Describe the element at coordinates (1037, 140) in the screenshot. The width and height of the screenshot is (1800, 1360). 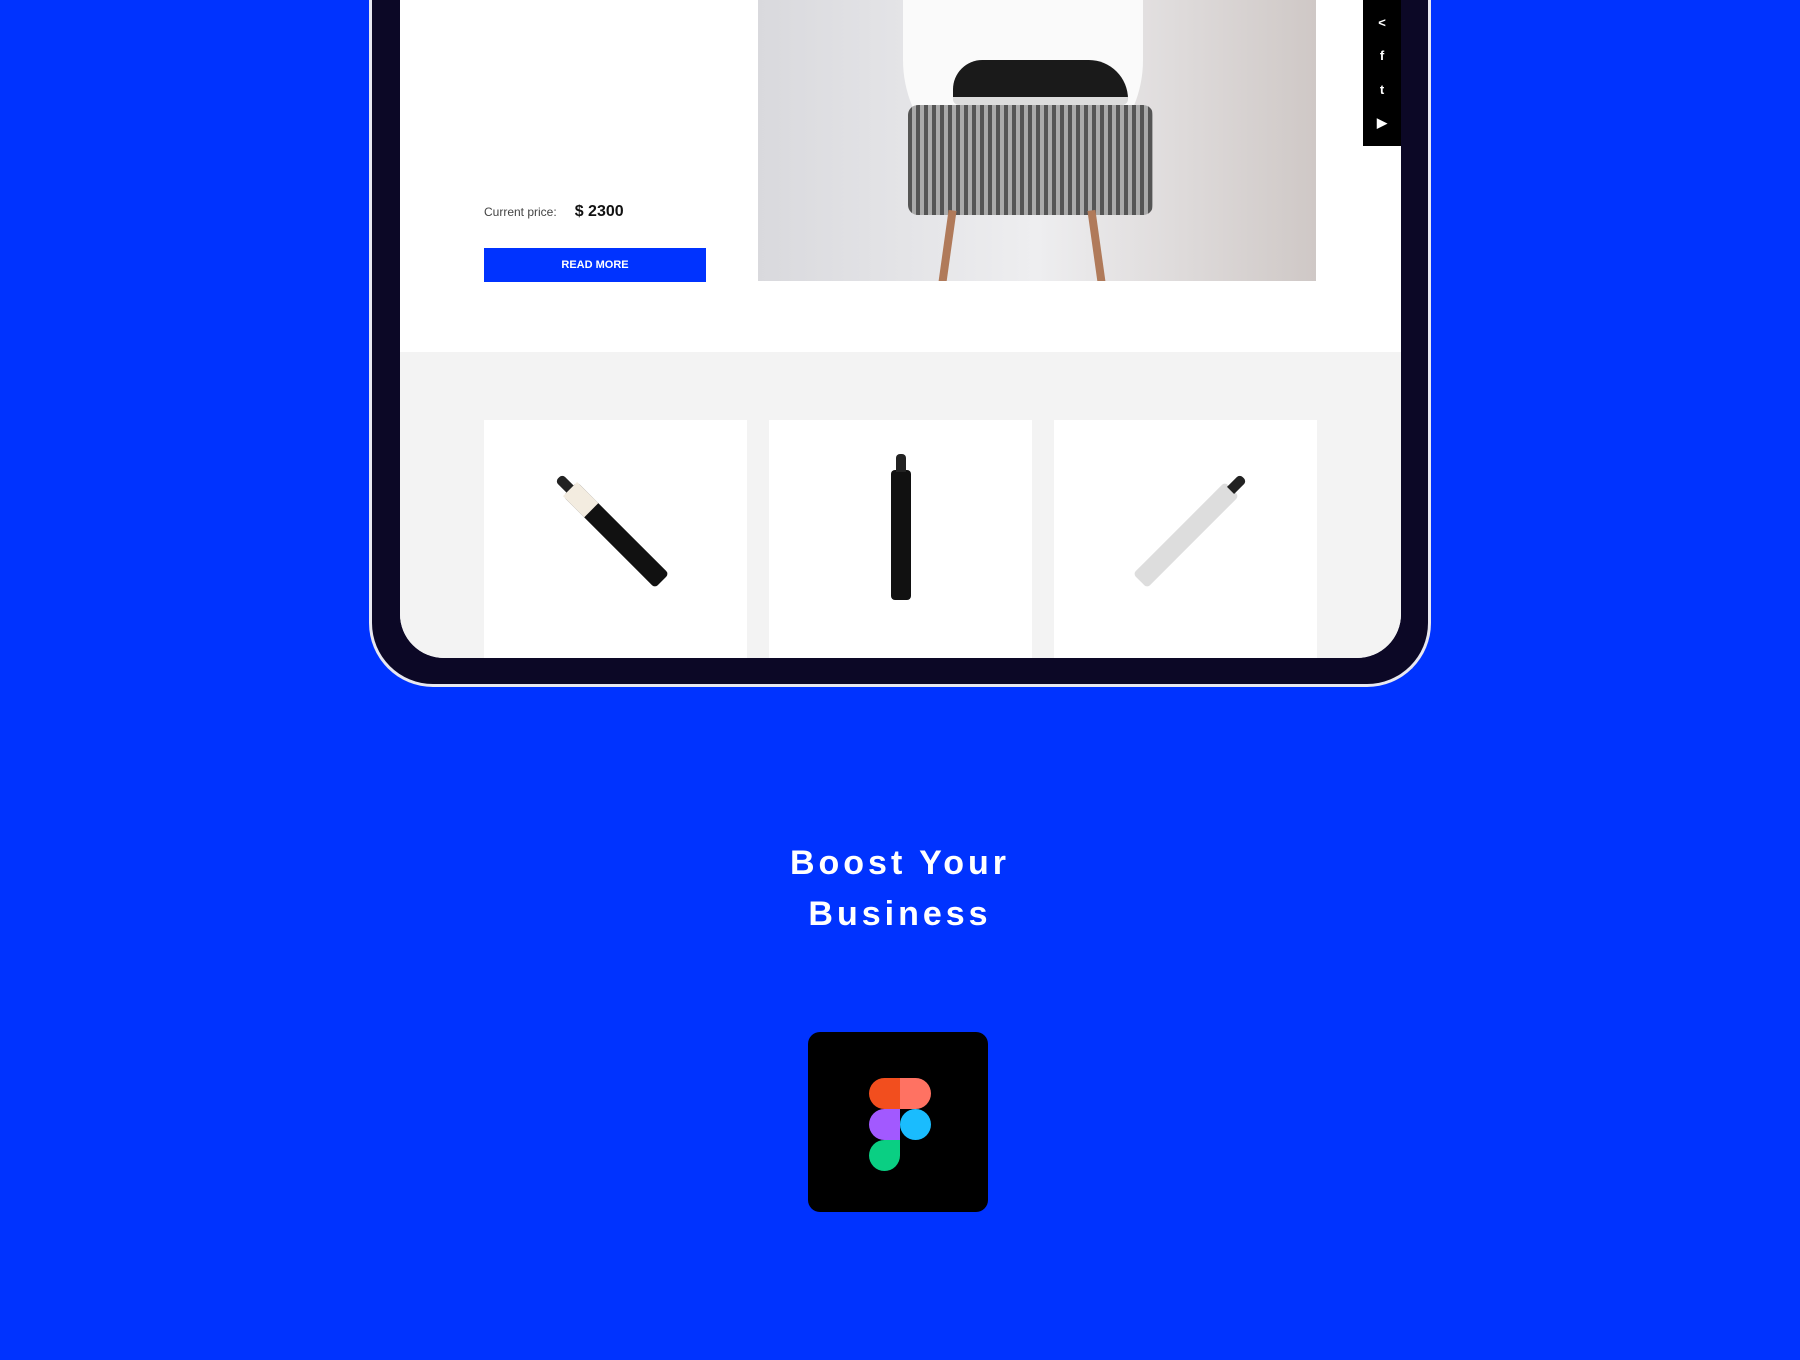
I see `hero-product-image` at that location.